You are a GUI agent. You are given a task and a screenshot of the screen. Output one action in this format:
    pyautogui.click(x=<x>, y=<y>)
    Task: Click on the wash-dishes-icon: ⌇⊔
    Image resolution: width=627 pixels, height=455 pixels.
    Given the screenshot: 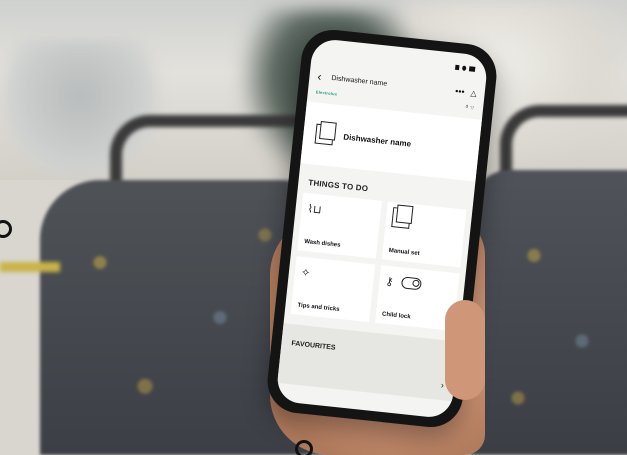 What is the action you would take?
    pyautogui.click(x=315, y=209)
    